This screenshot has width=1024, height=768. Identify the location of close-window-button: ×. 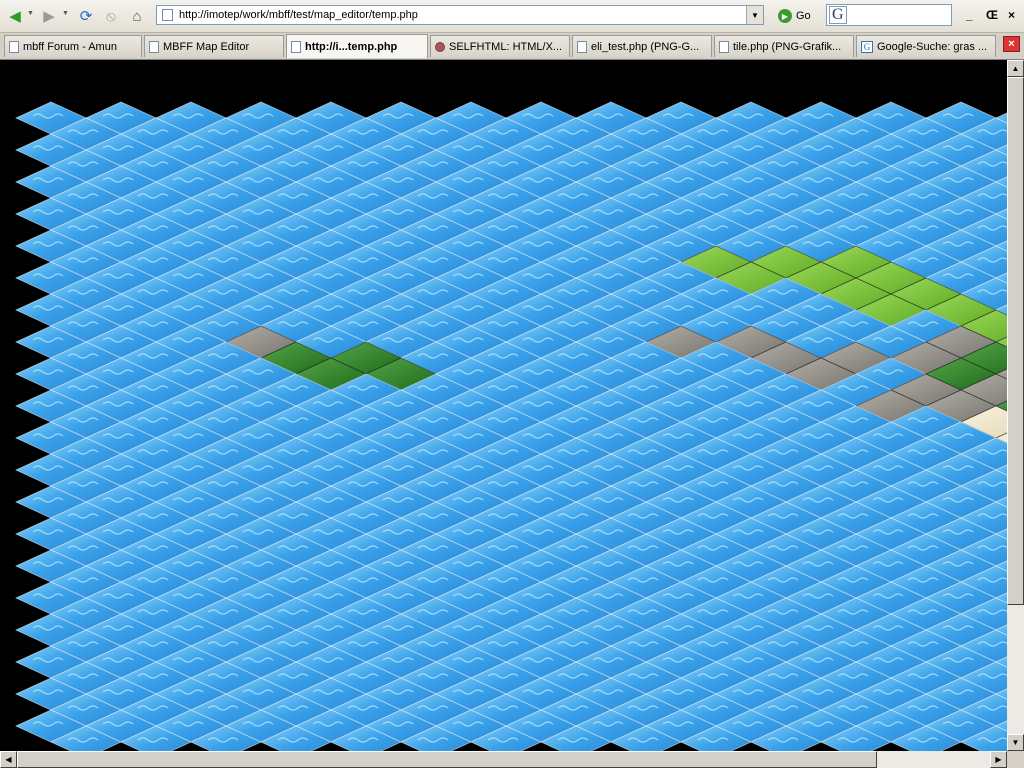
(1011, 15).